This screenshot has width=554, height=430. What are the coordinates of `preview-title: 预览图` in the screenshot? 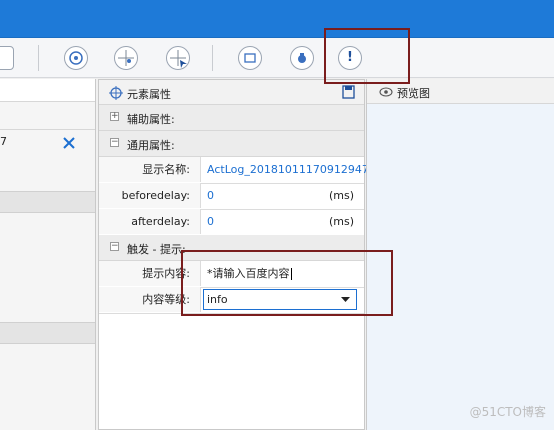 It's located at (413, 93).